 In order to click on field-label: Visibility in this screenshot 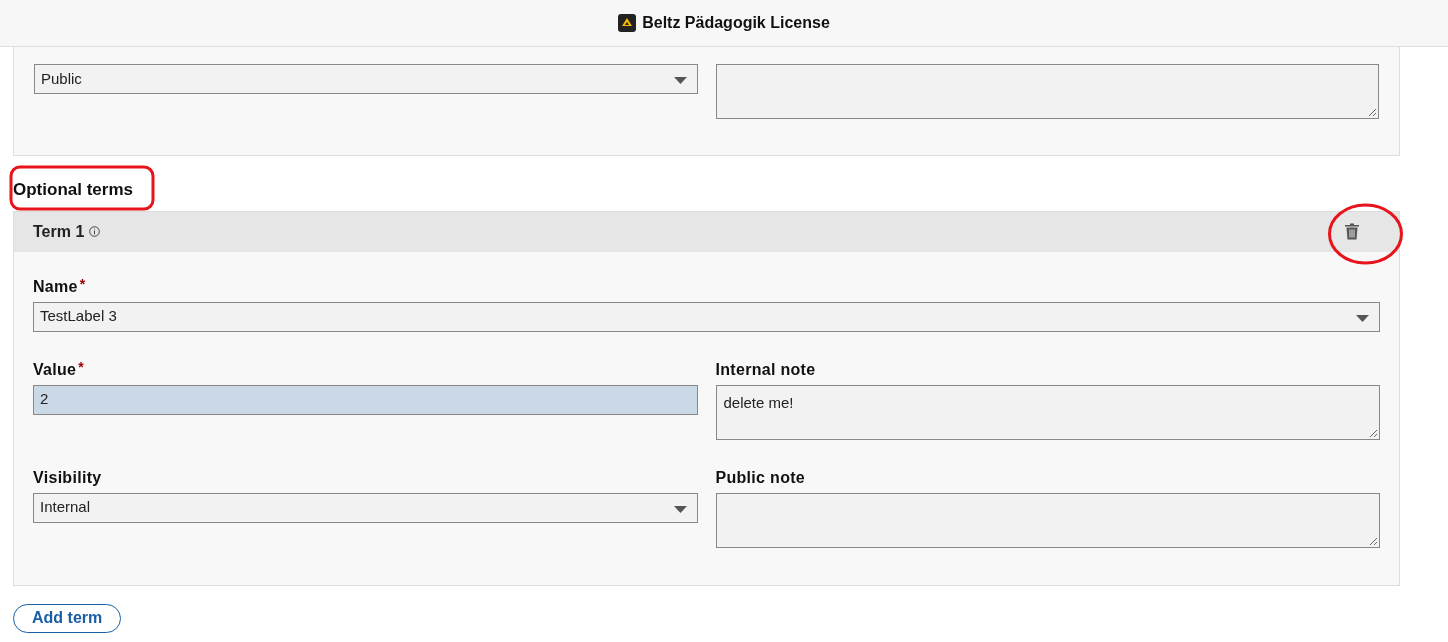, I will do `click(67, 477)`.